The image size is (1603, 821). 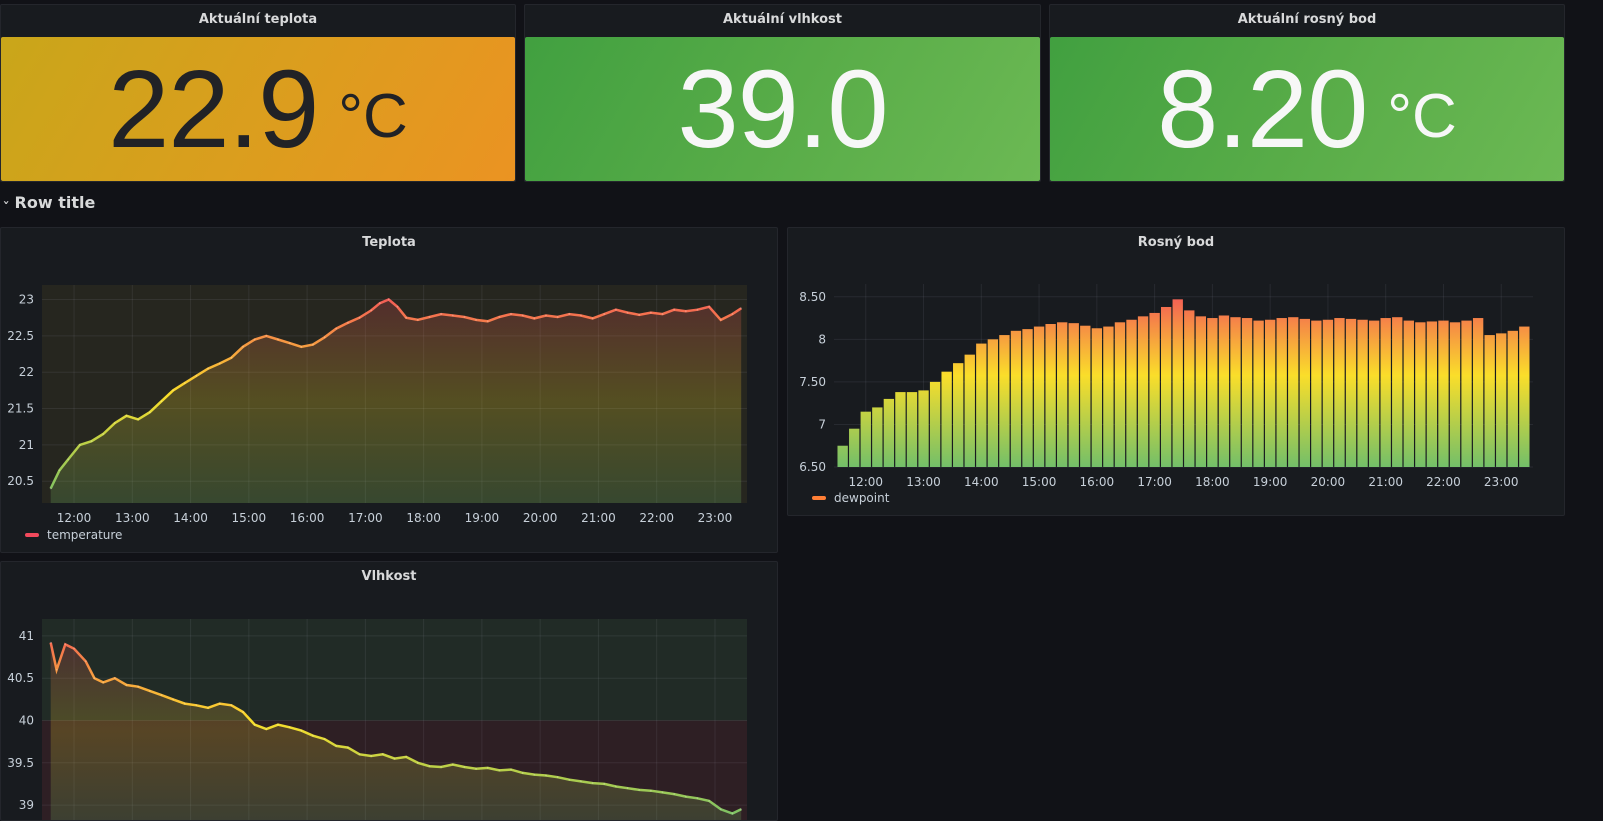 I want to click on stat-panel-humidity: Aktuální vlhkost 39.0, so click(x=782, y=93).